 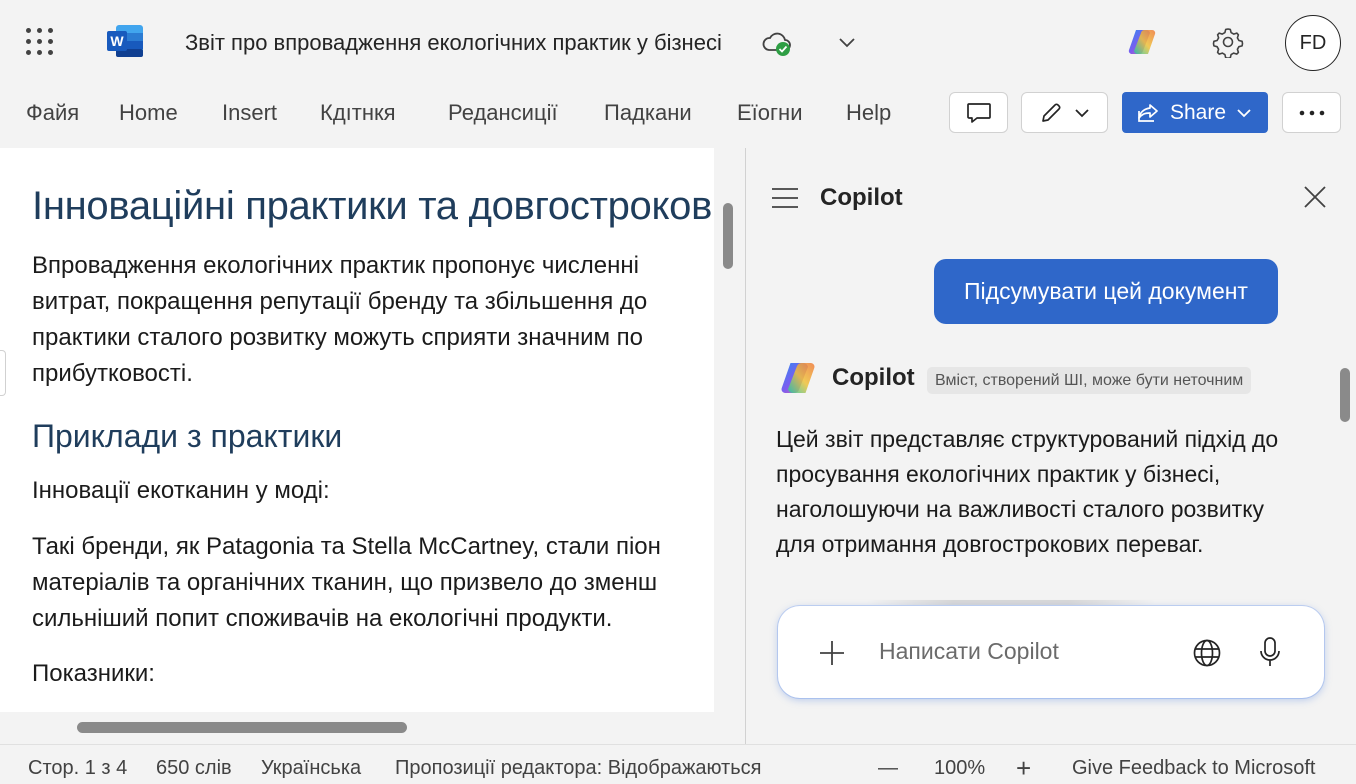 I want to click on zoom-in-button: +, so click(x=1023, y=768).